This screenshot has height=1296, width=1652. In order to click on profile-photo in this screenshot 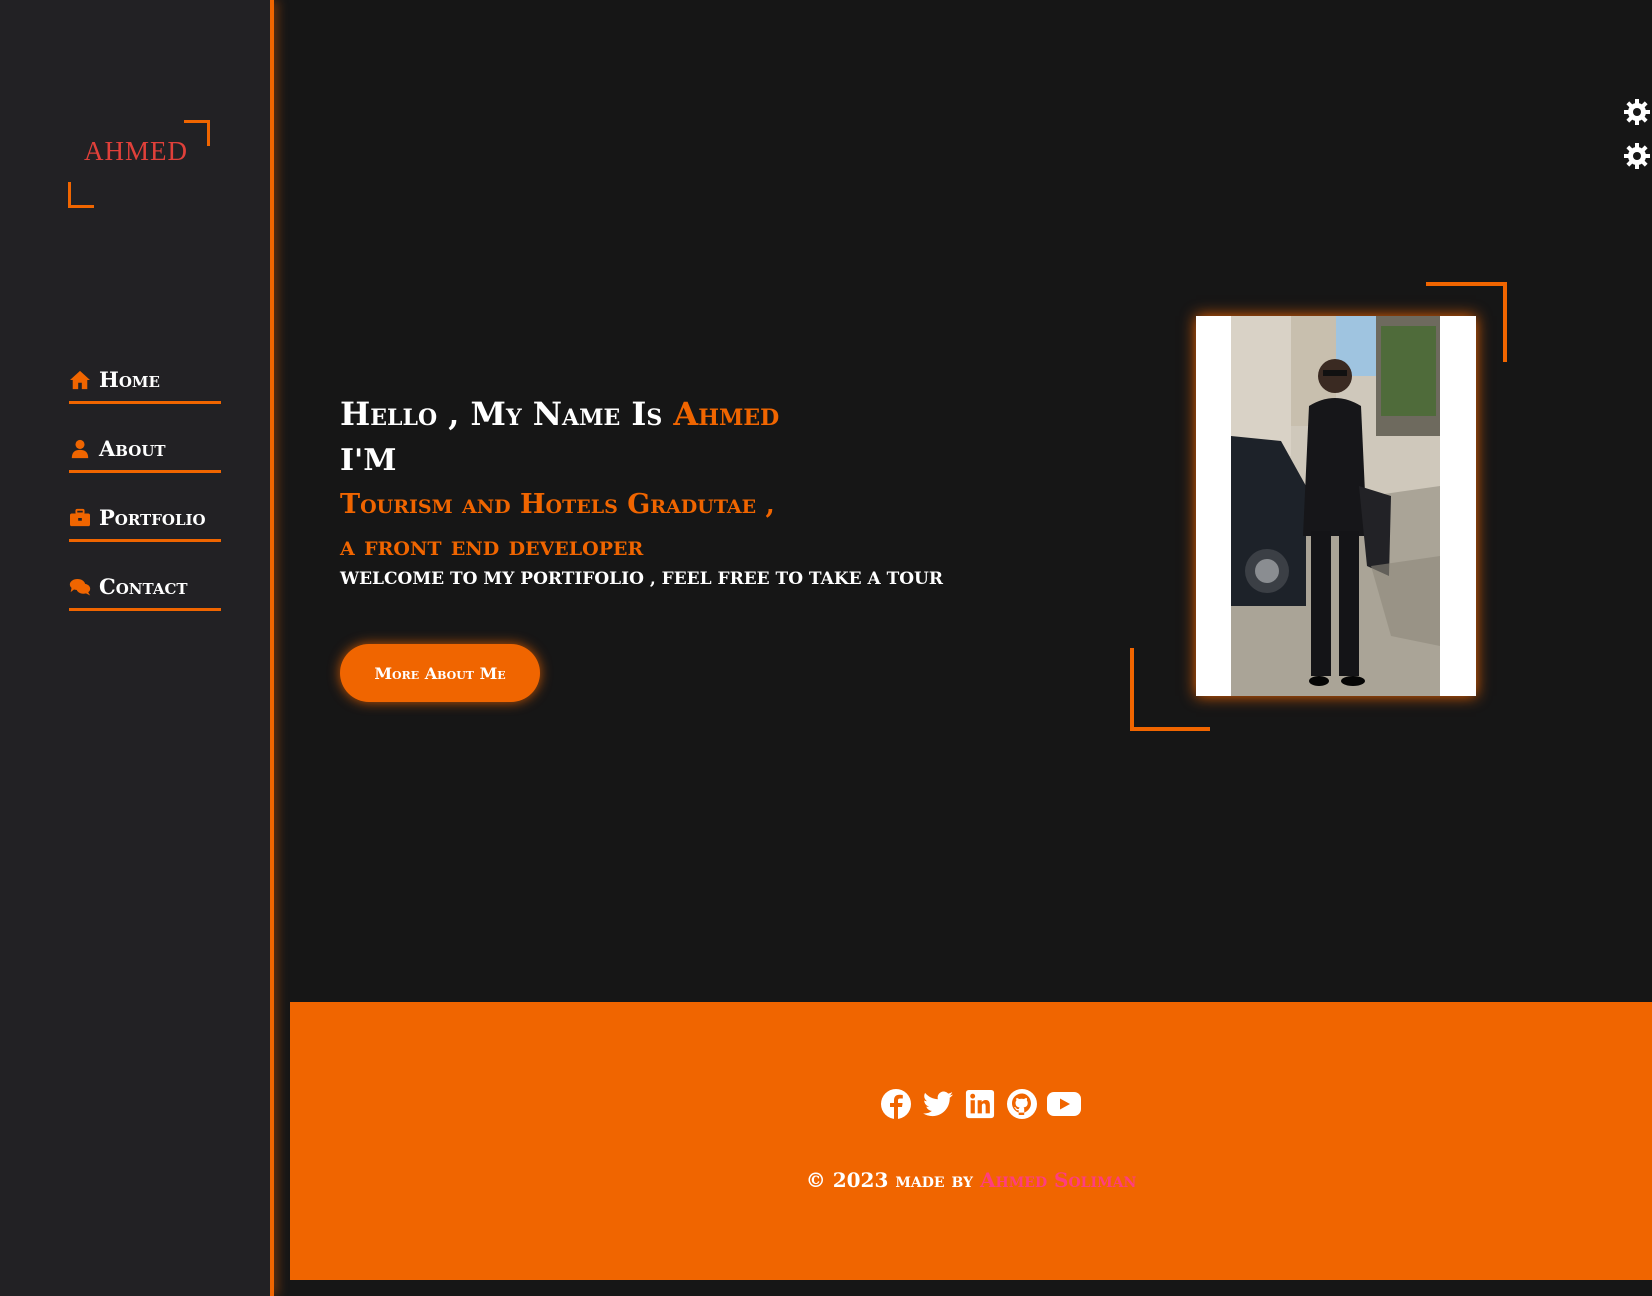, I will do `click(1335, 506)`.